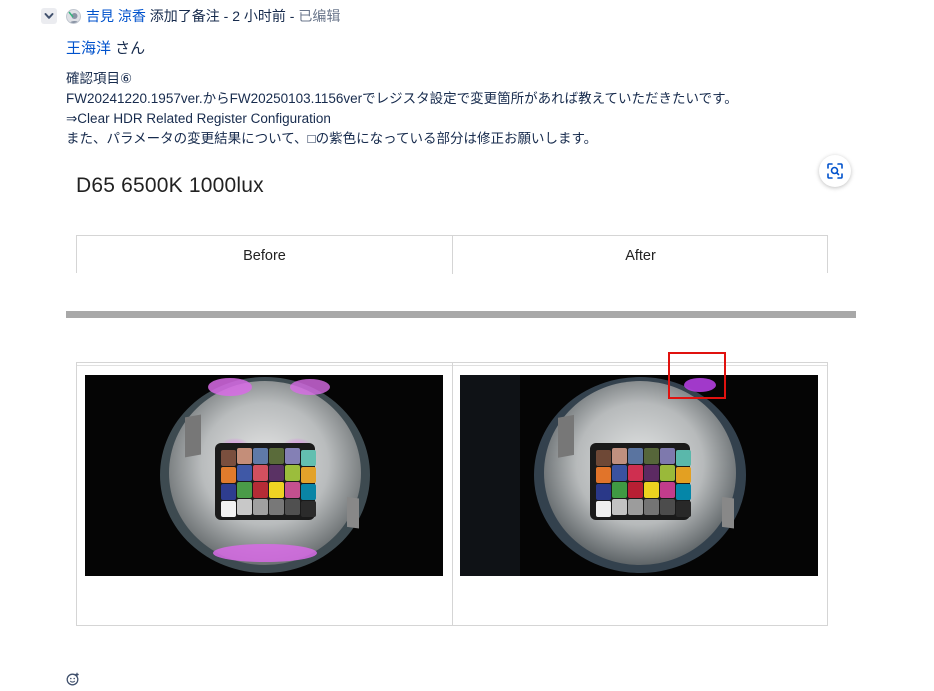  Describe the element at coordinates (99, 78) in the screenshot. I see `comment-line: 確認項目⑥` at that location.